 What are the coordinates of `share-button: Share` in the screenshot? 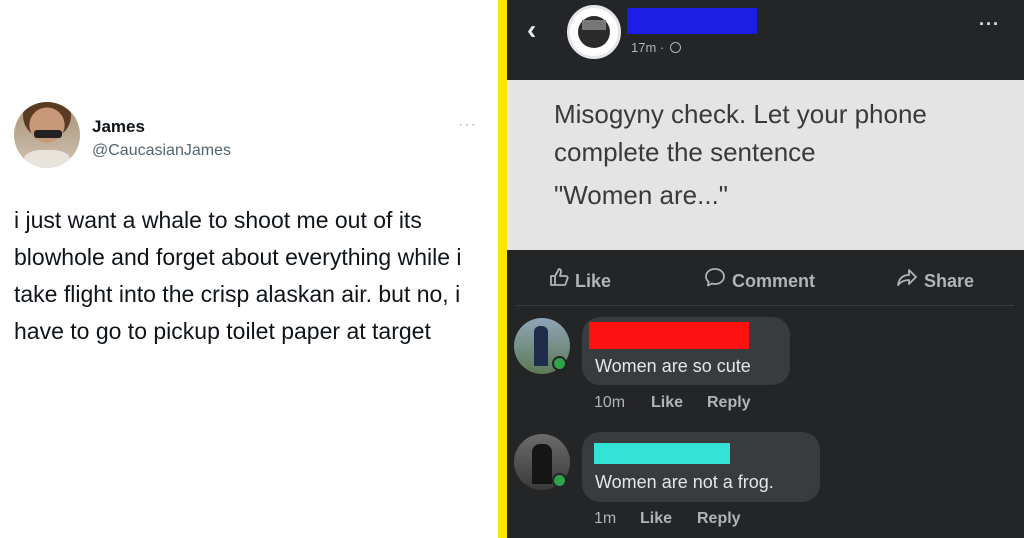 It's located at (935, 279).